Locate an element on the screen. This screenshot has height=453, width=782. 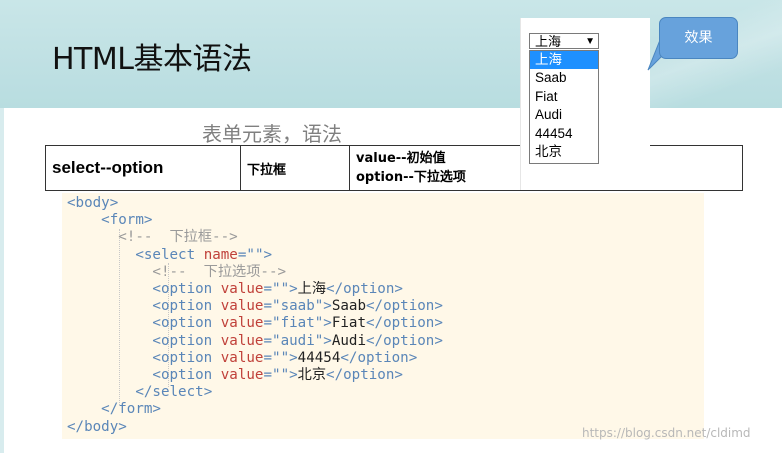
watermark: https://blog.csdn.net/cldimd is located at coordinates (666, 433).